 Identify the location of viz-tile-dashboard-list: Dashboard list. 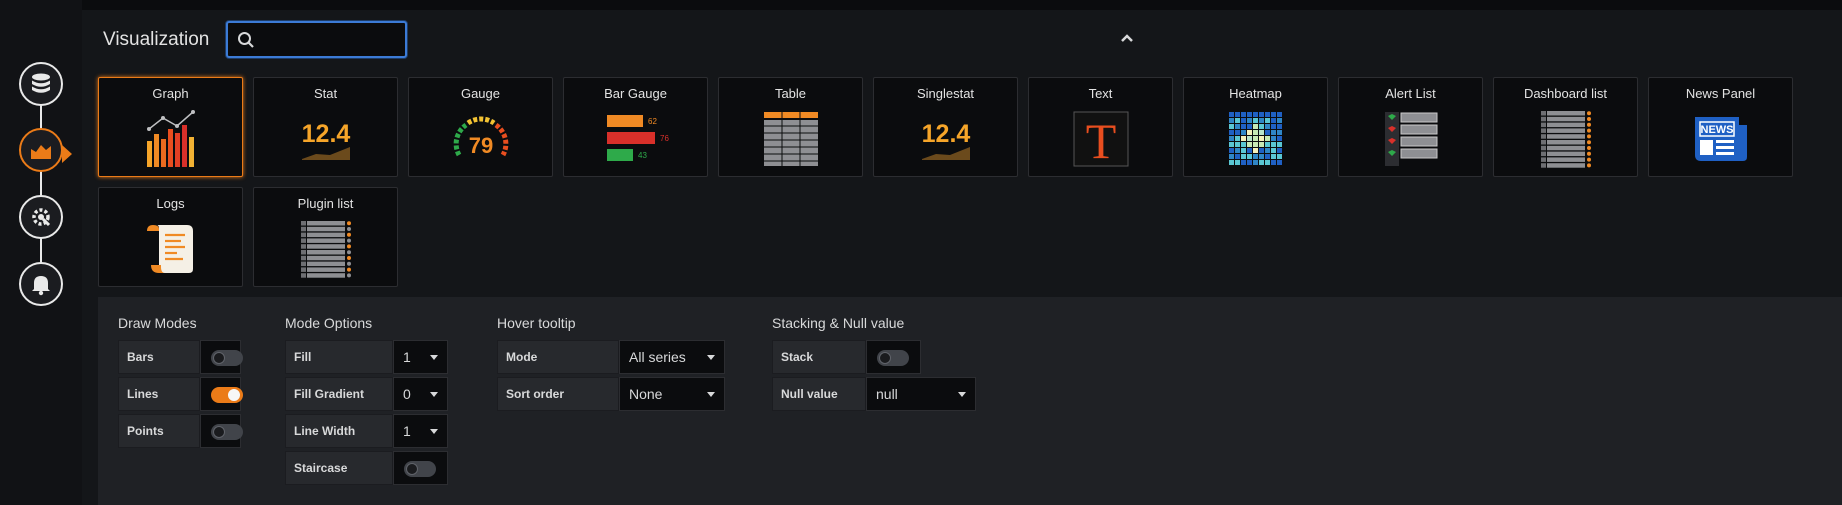
(1565, 127).